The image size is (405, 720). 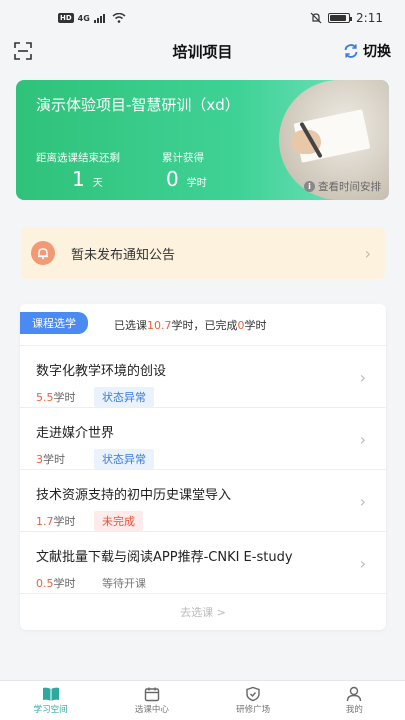 I want to click on schedule-link-label: 查看时间安排, so click(x=349, y=187).